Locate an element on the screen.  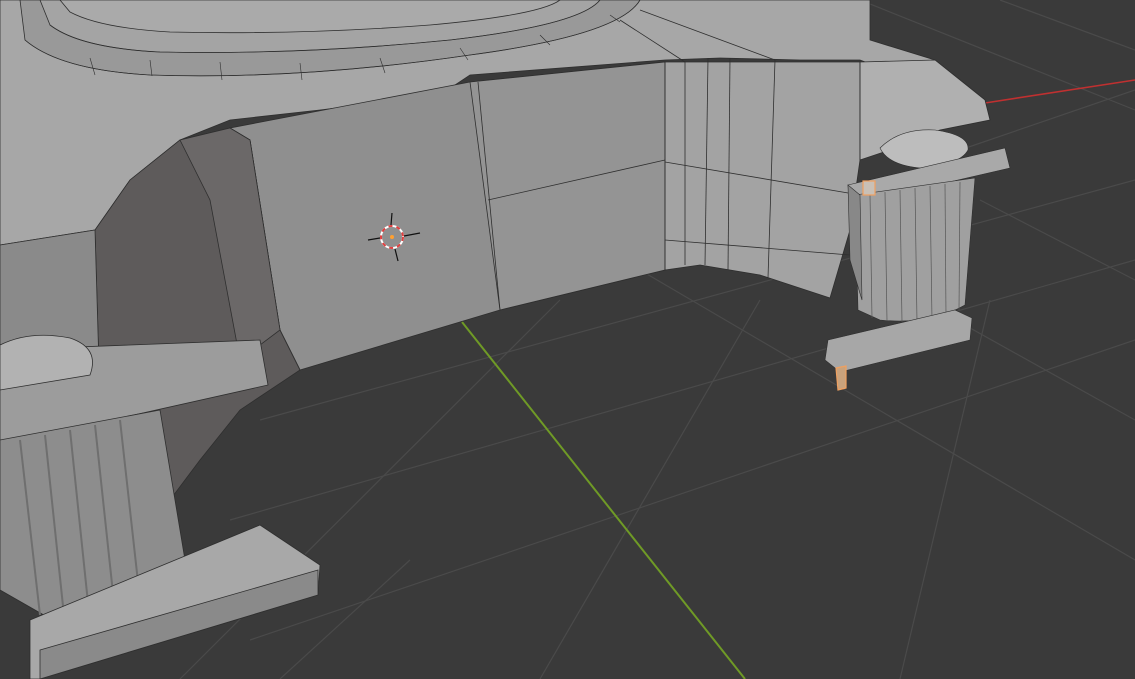
main-mesh-corner-block is located at coordinates (762, 180).